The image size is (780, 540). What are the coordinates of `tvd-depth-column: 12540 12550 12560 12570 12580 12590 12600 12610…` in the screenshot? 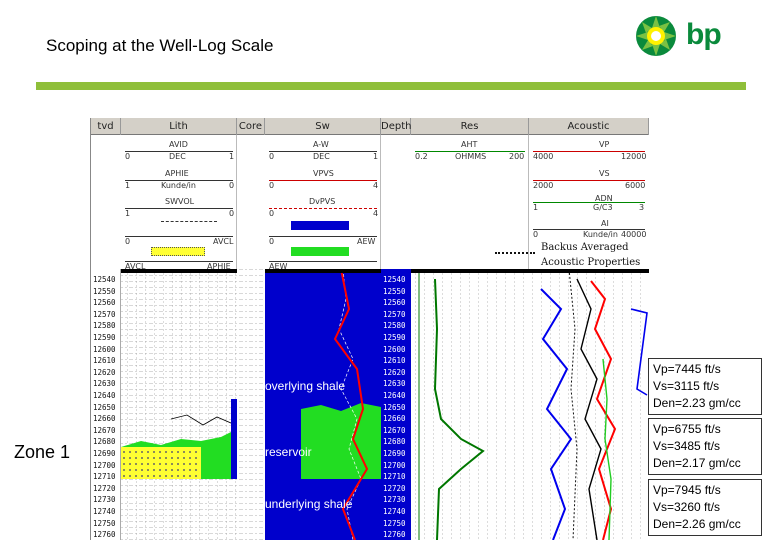 It's located at (106, 404).